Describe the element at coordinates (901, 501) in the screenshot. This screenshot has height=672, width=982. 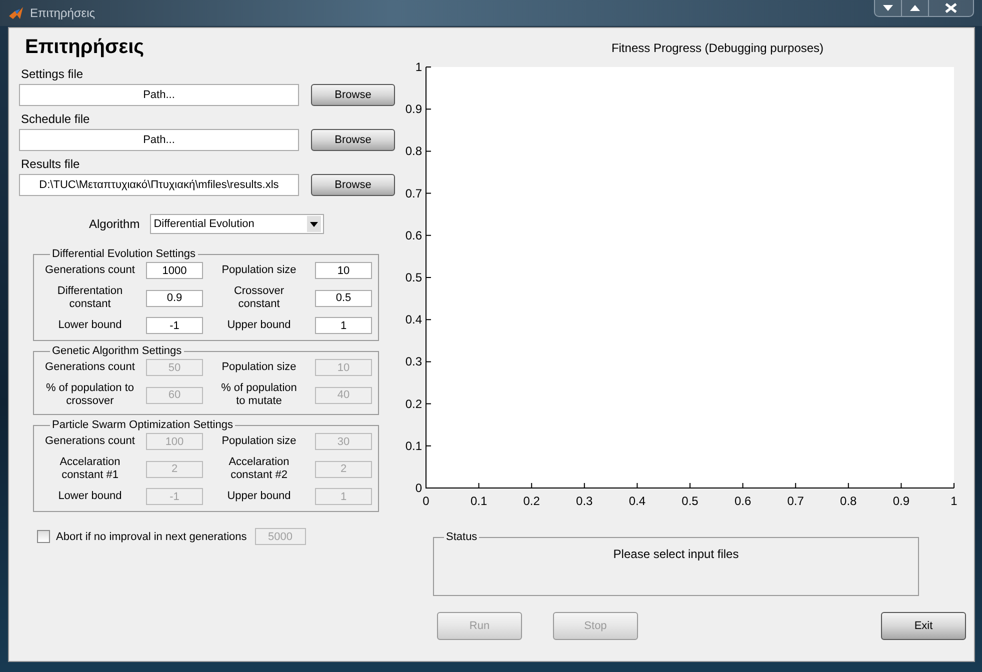
I see `x-tick-label: 0.9` at that location.